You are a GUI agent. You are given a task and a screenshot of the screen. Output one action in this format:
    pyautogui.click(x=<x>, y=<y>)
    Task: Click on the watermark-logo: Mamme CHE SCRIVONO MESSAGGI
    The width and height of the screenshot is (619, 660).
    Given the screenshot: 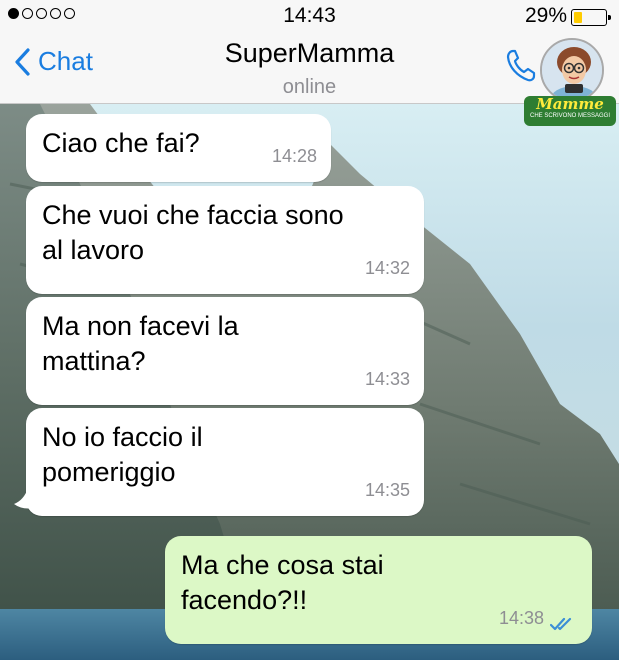 What is the action you would take?
    pyautogui.click(x=570, y=111)
    